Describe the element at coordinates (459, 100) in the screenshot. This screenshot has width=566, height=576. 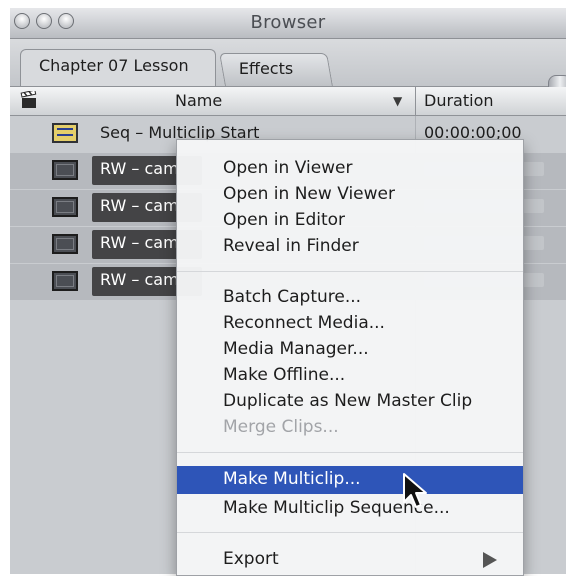
I see `duration-column-header: Duration` at that location.